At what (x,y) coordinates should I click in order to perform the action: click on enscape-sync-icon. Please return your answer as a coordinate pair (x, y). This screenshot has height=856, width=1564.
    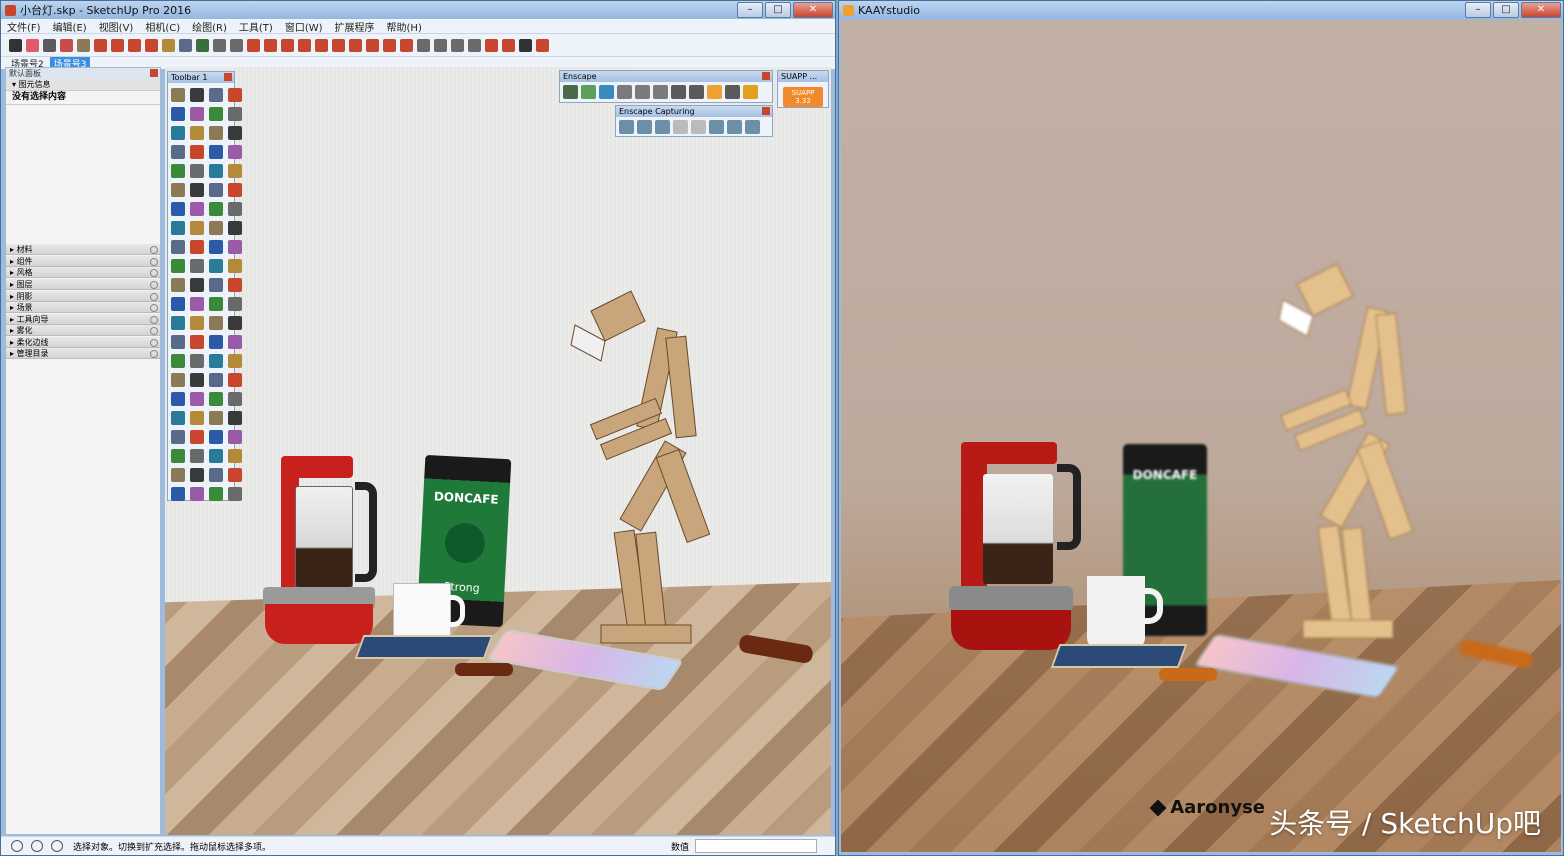
    Looking at the image, I should click on (588, 92).